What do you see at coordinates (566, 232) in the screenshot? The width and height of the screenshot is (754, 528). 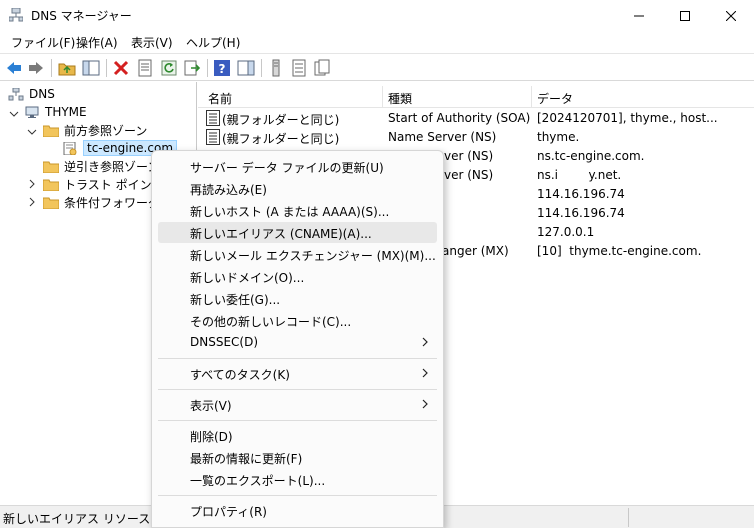 I see `cell-data: 127.0.0.1` at bounding box center [566, 232].